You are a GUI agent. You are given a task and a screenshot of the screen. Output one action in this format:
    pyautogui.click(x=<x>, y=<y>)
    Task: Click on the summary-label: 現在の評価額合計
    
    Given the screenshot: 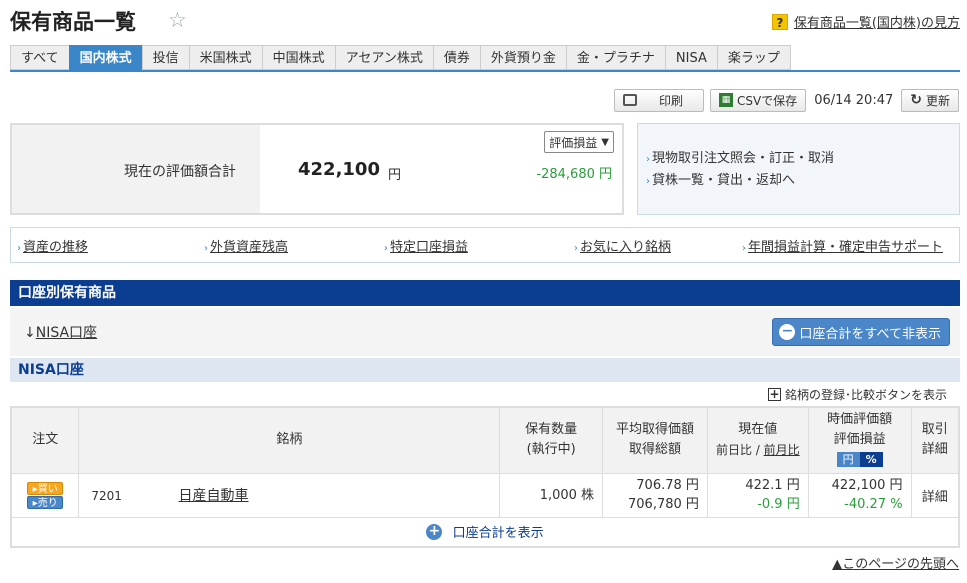 What is the action you would take?
    pyautogui.click(x=180, y=172)
    